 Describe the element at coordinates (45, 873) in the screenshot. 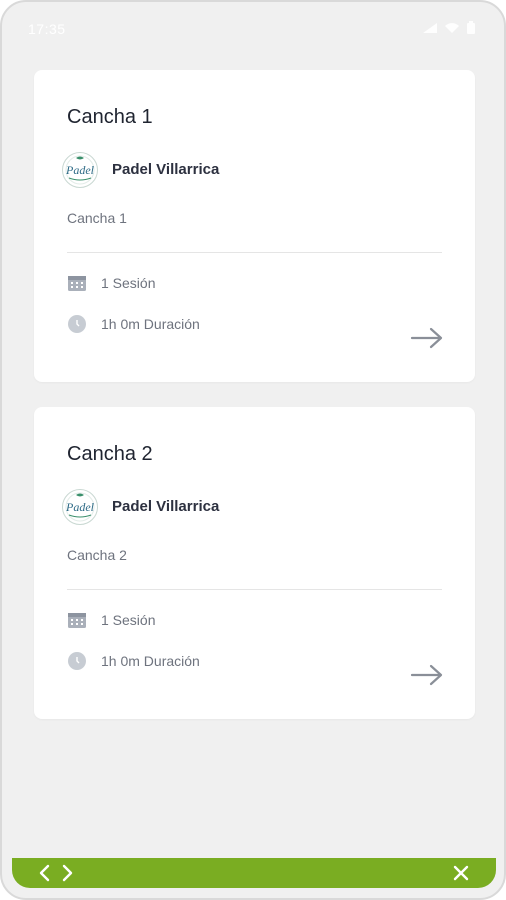

I see `chevron-left-icon` at that location.